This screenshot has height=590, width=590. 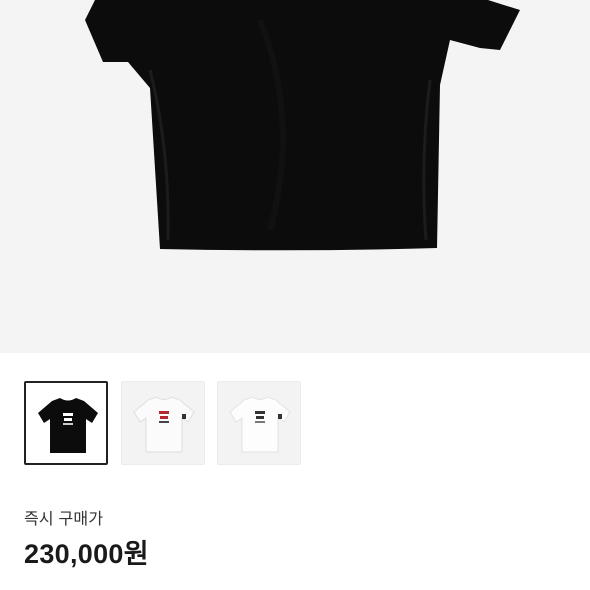 I want to click on thumbnail-white-tshirt-red-logo, so click(x=163, y=423).